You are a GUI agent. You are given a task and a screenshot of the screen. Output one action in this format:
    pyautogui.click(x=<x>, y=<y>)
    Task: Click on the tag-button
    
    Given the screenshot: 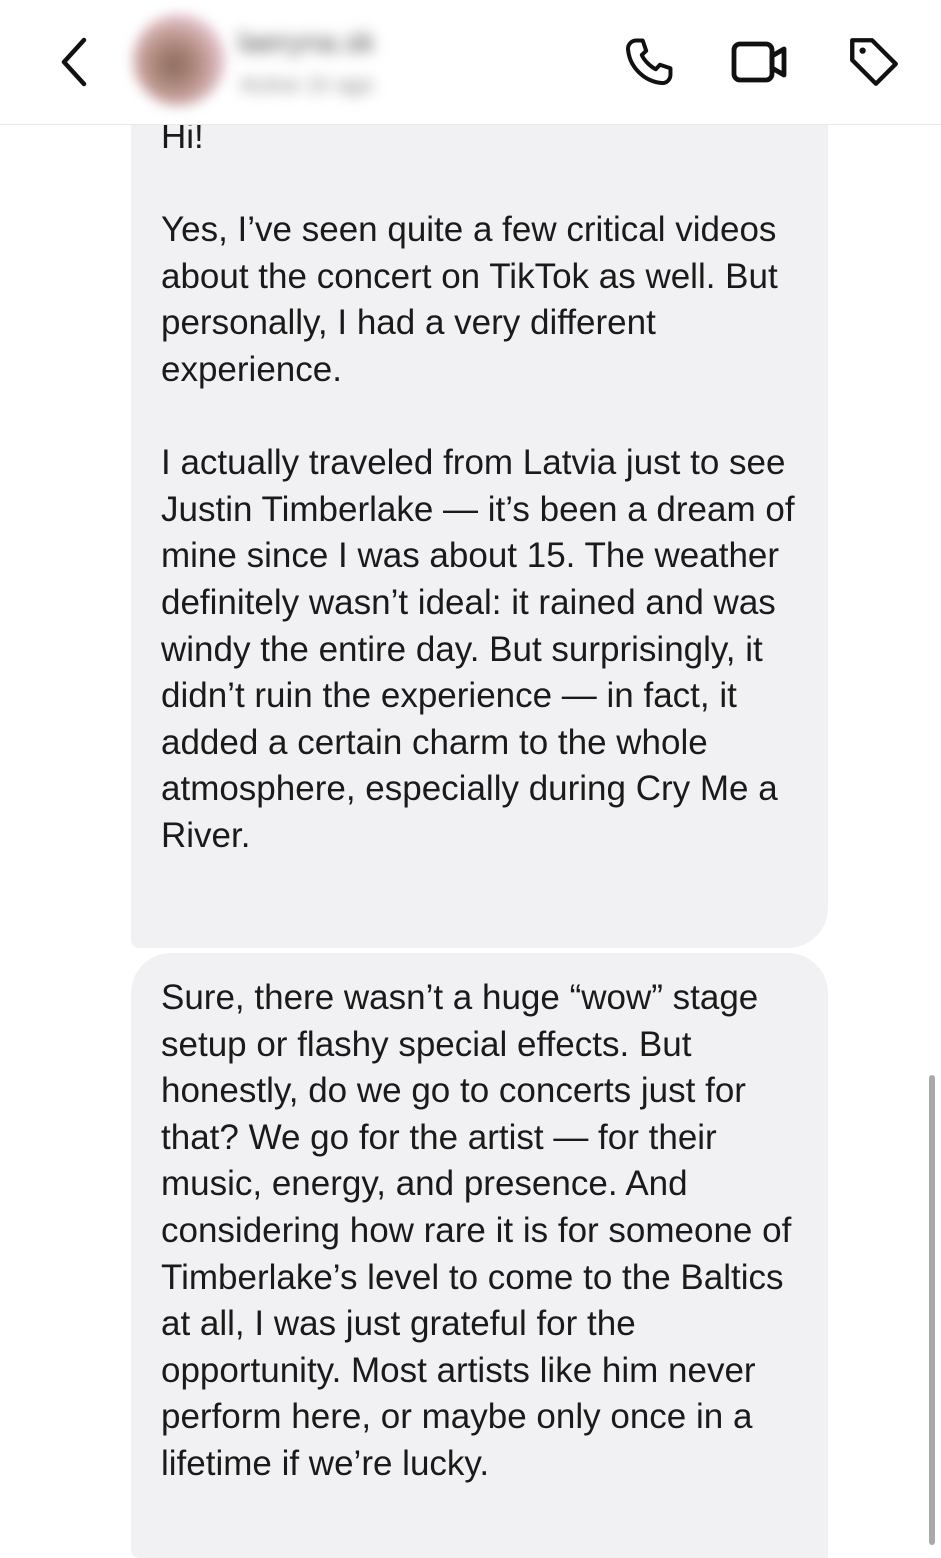 What is the action you would take?
    pyautogui.click(x=874, y=62)
    